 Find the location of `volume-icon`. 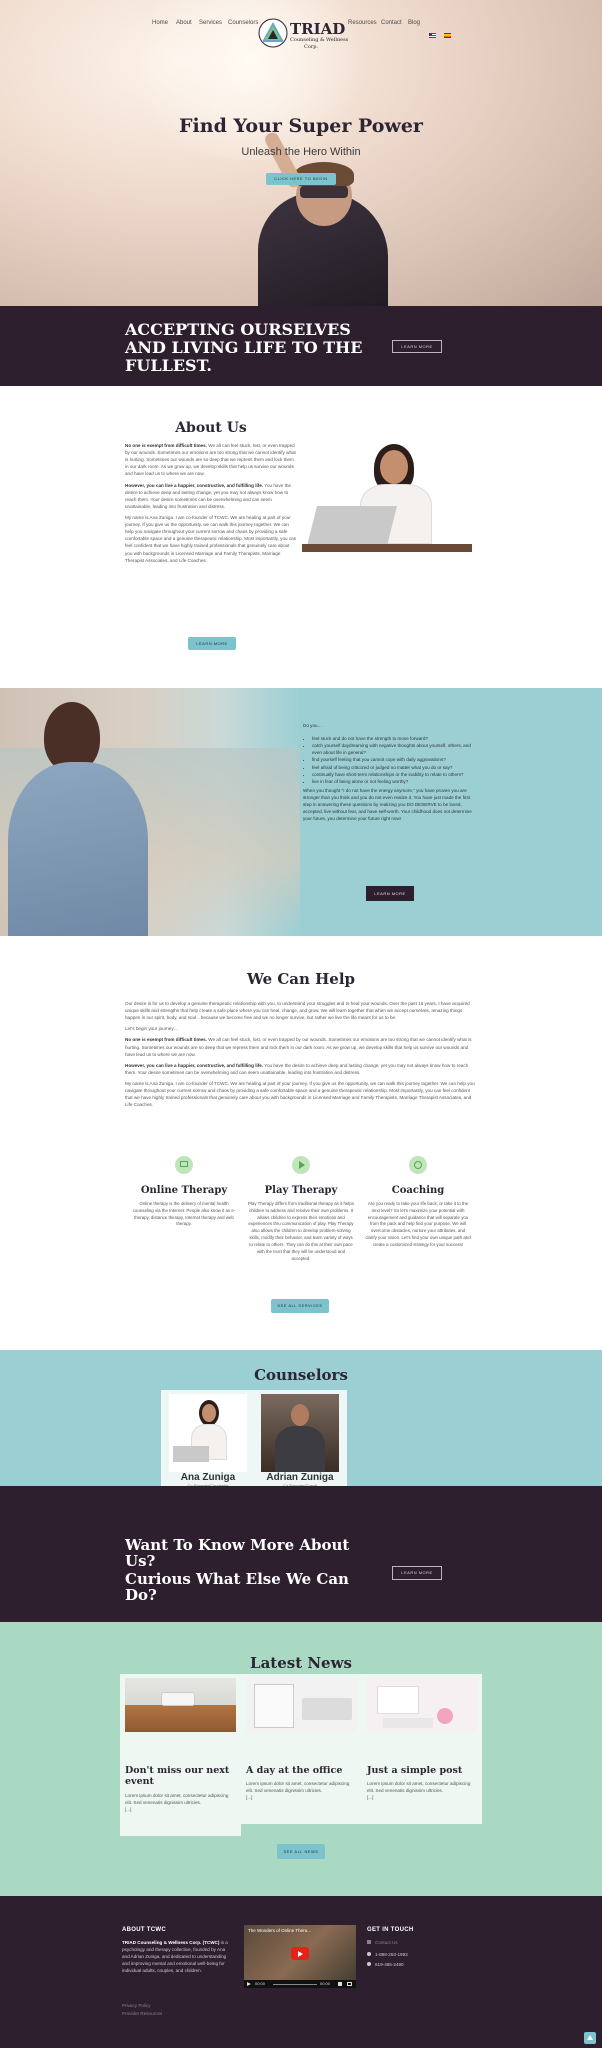

volume-icon is located at coordinates (340, 1984).